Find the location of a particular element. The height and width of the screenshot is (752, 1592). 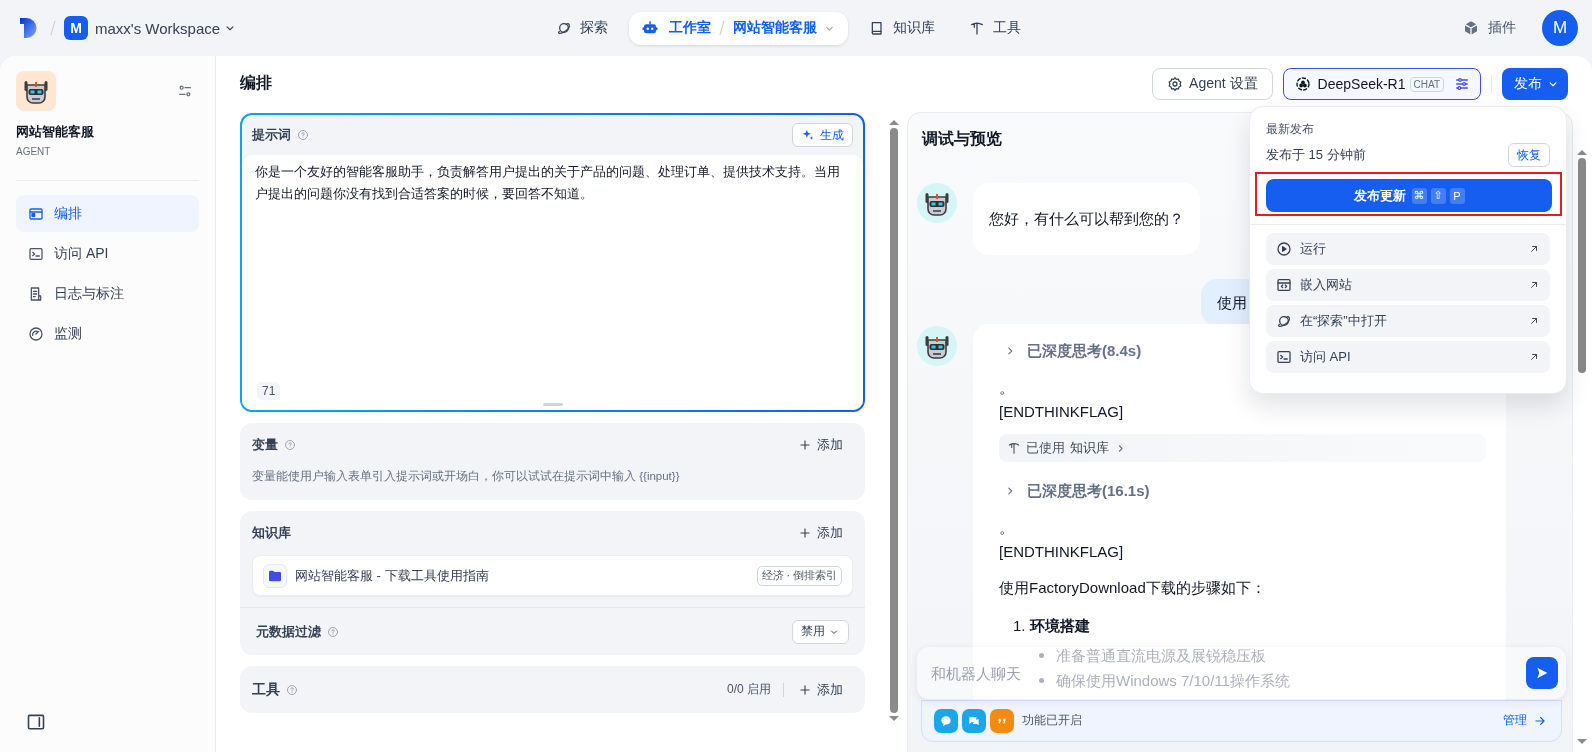

filter-select: 禁用 is located at coordinates (820, 631).